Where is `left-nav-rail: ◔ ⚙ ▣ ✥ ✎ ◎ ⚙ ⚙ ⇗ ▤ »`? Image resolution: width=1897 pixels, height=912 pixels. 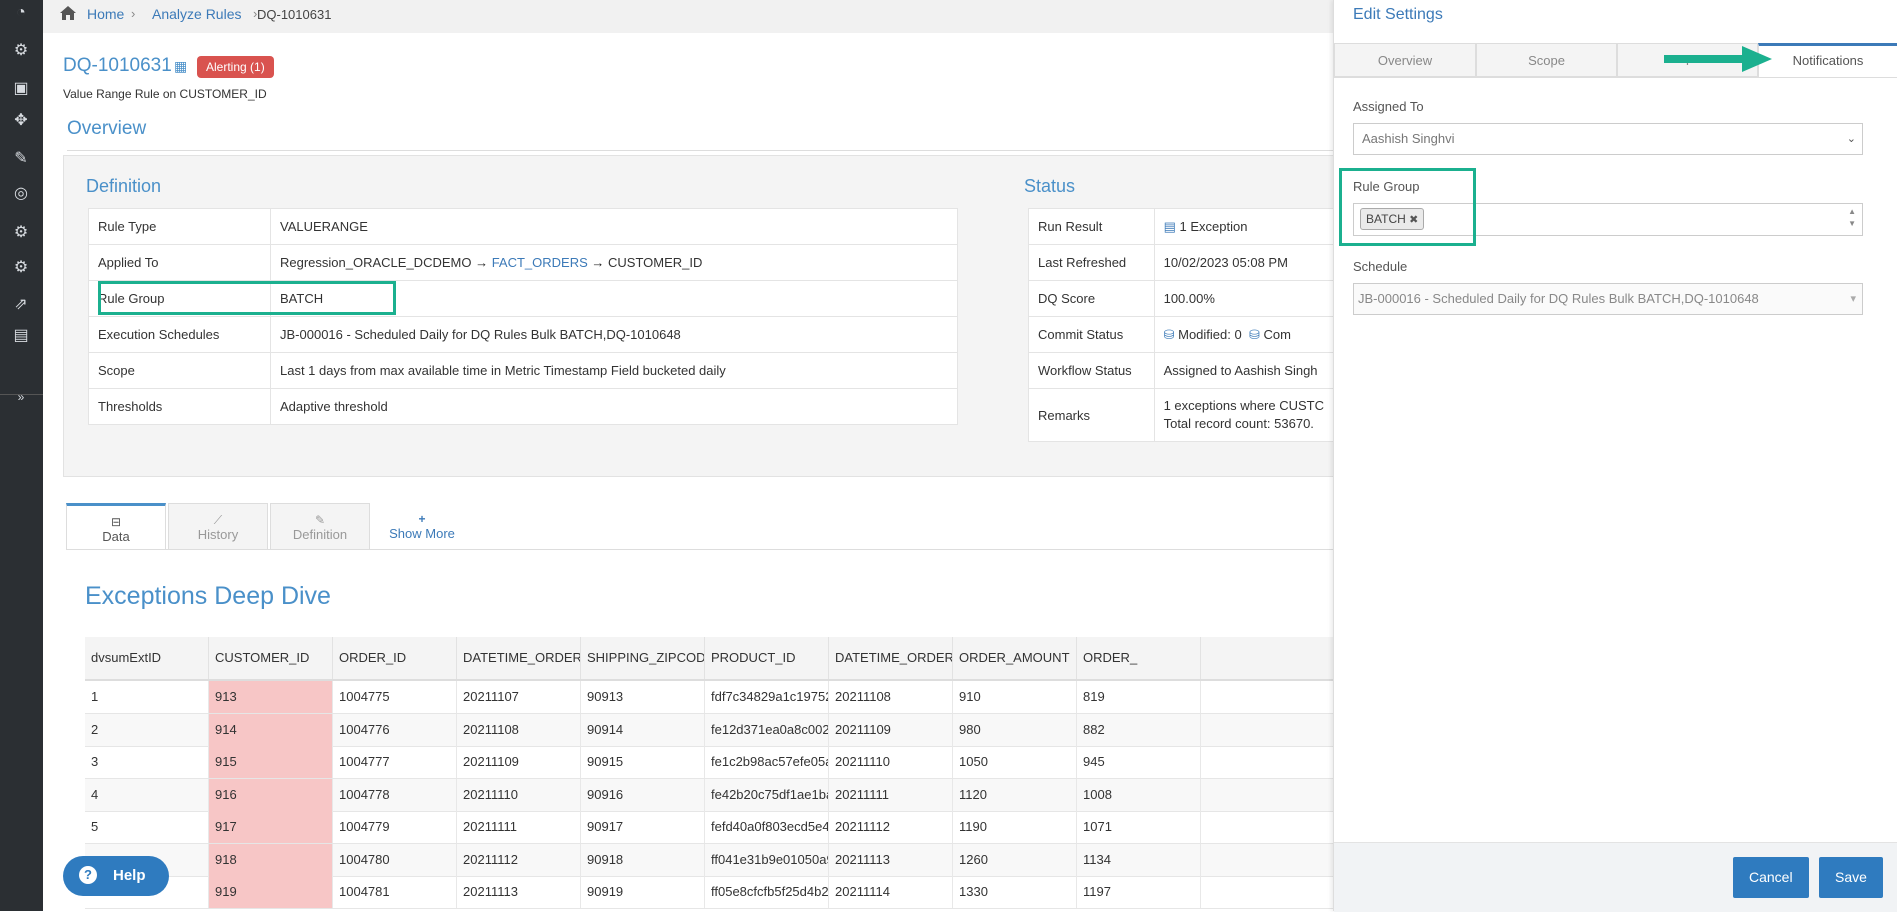
left-nav-rail: ◔ ⚙ ▣ ✥ ✎ ◎ ⚙ ⚙ ⇗ ▤ » is located at coordinates (21, 455).